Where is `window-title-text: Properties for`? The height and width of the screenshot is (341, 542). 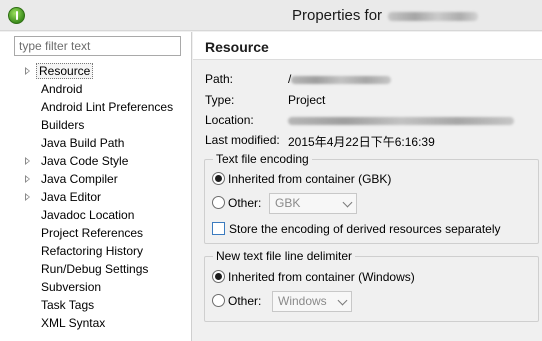 window-title-text: Properties for is located at coordinates (337, 15).